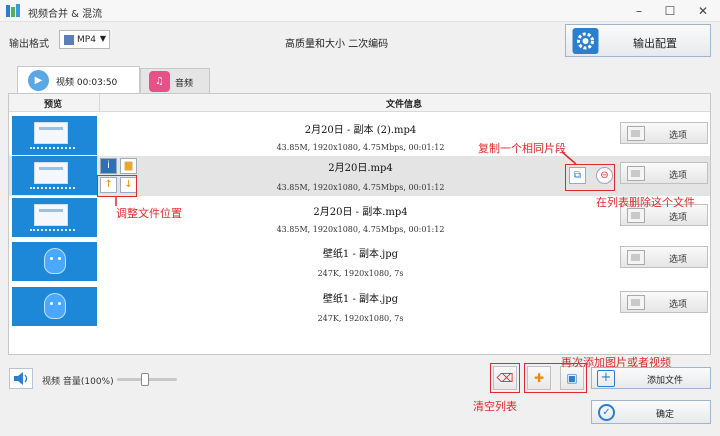 The image size is (720, 436). I want to click on gear-icon, so click(585, 41).